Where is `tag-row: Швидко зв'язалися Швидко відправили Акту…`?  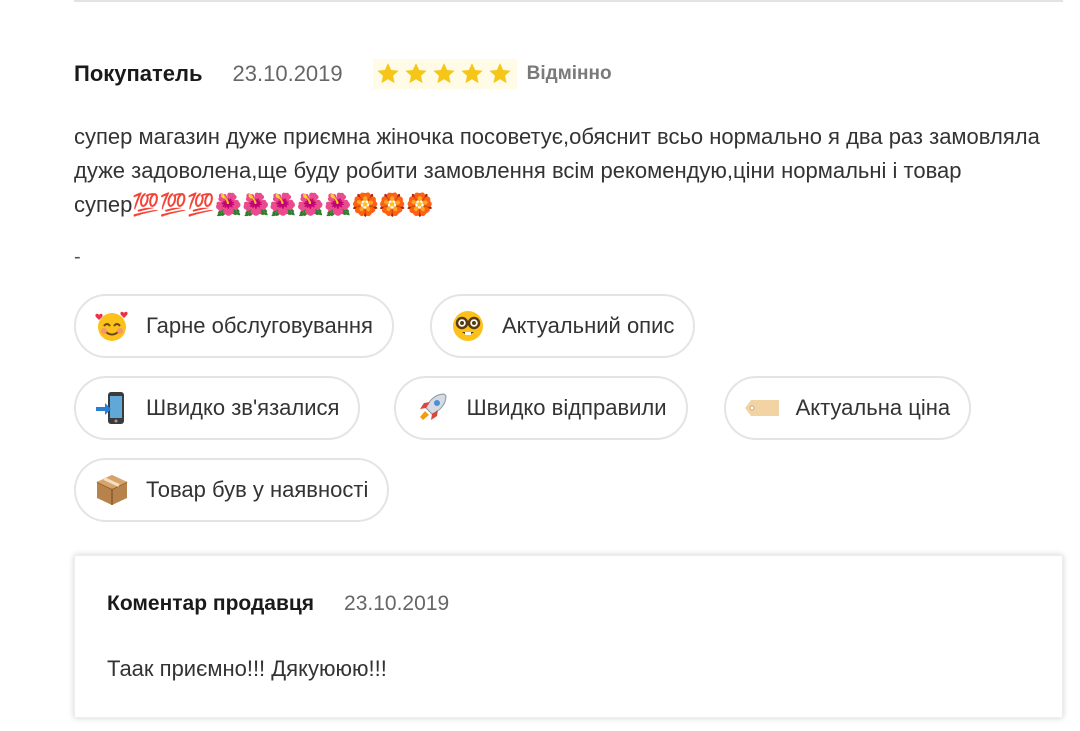 tag-row: Швидко зв'язалися Швидко відправили Акту… is located at coordinates (540, 408).